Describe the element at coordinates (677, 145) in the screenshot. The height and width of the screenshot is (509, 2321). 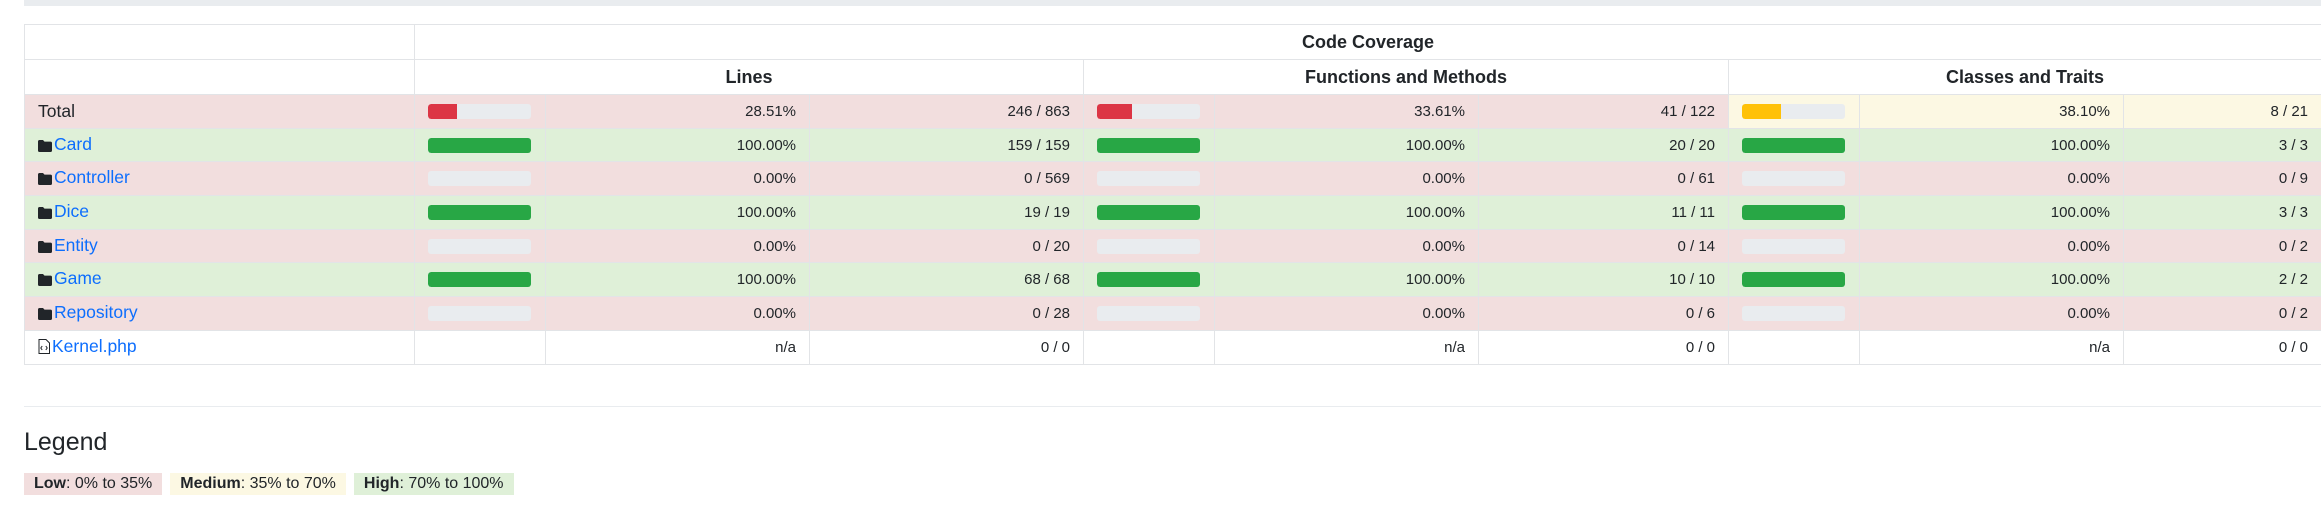
I see `lines-percent: 100.00%` at that location.